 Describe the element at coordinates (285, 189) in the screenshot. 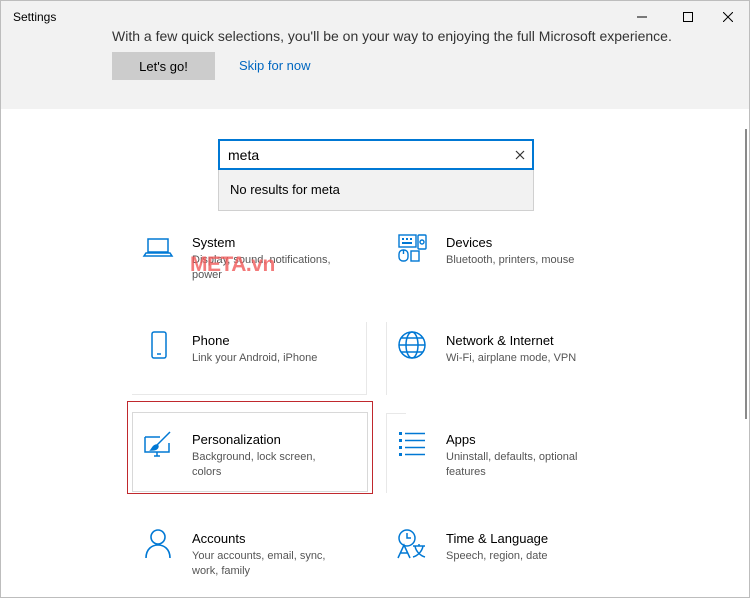

I see `no-results-text: No results for meta` at that location.